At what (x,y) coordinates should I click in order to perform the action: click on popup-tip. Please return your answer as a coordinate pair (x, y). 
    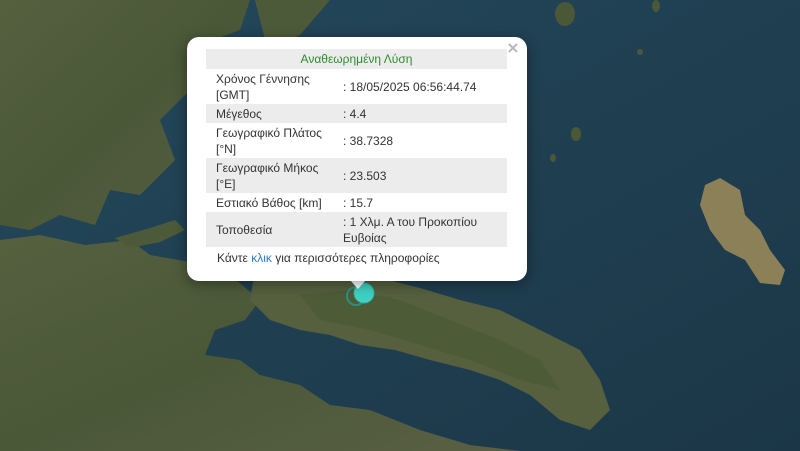
    Looking at the image, I should click on (358, 284).